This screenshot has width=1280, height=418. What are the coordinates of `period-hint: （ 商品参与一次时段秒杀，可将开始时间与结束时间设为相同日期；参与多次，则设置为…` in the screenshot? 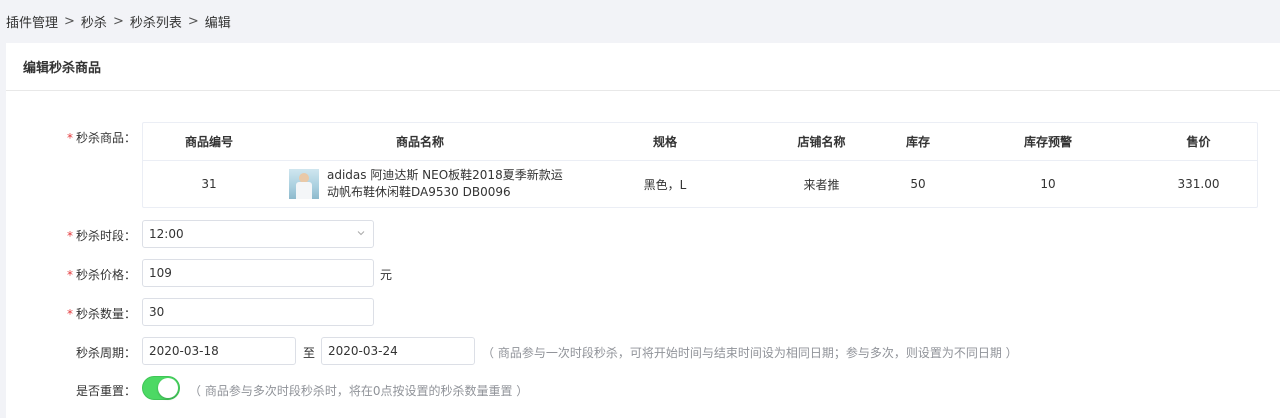 It's located at (750, 353).